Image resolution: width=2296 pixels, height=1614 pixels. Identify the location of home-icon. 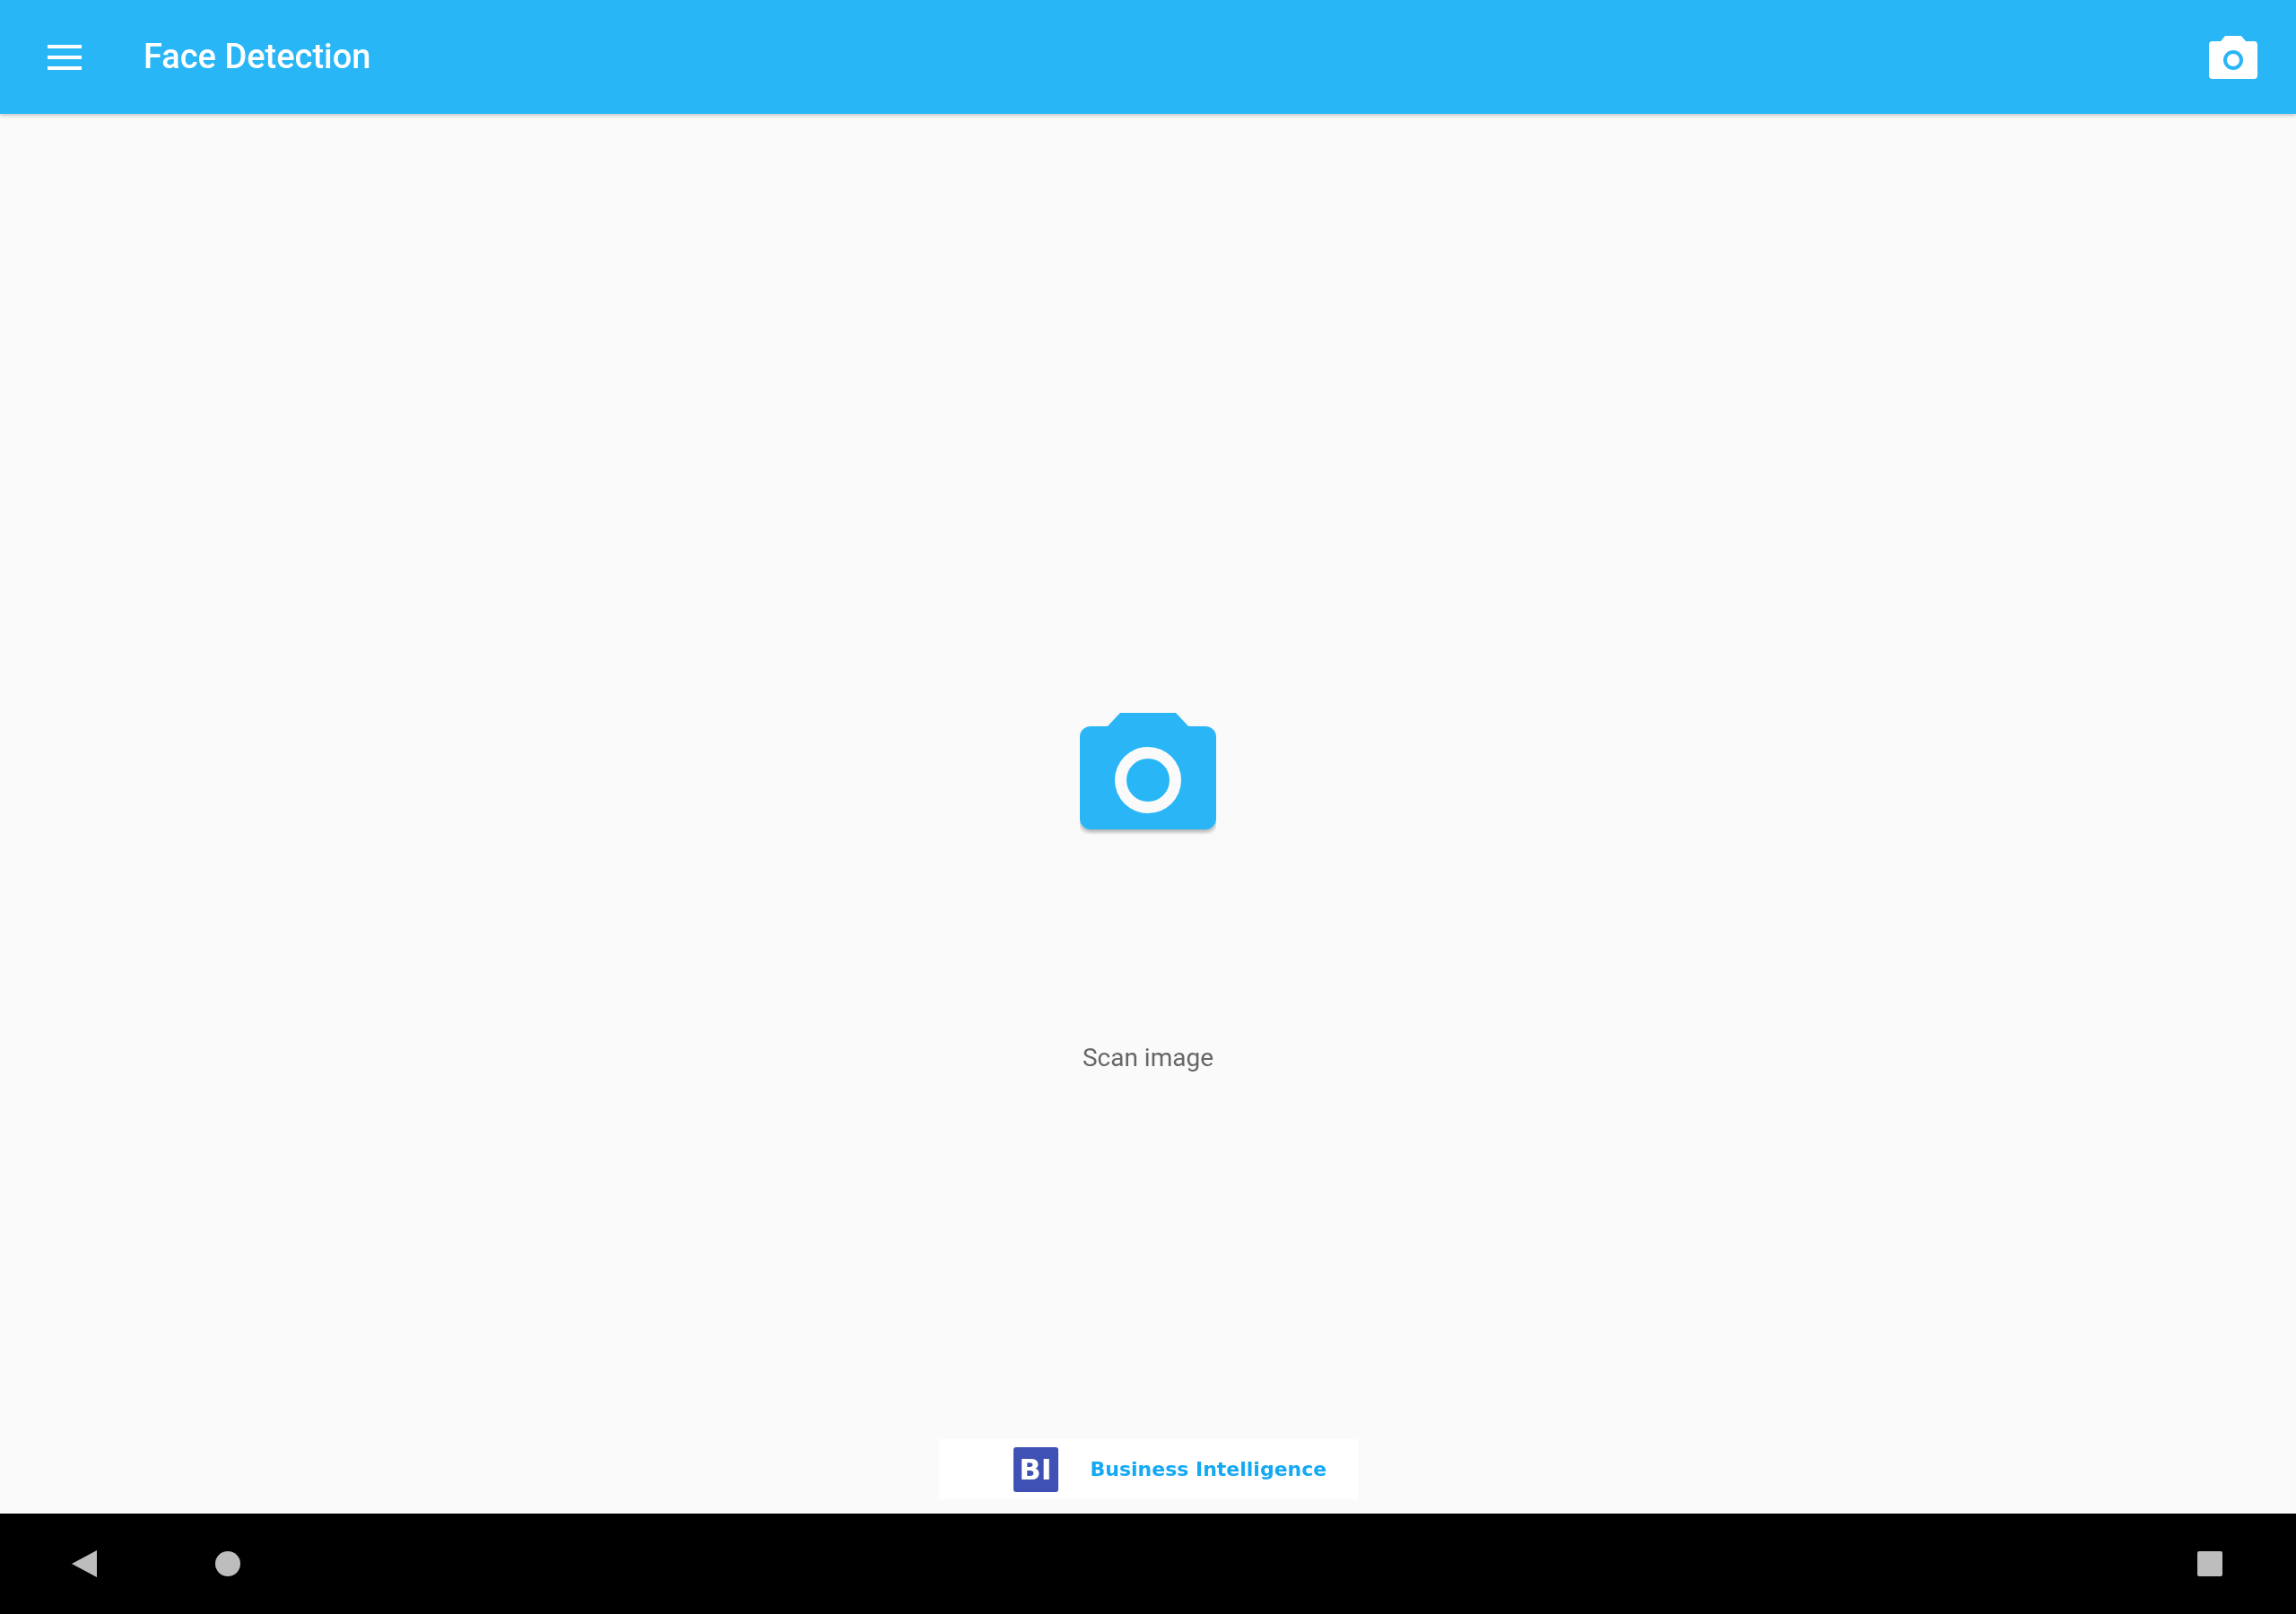
(227, 1563).